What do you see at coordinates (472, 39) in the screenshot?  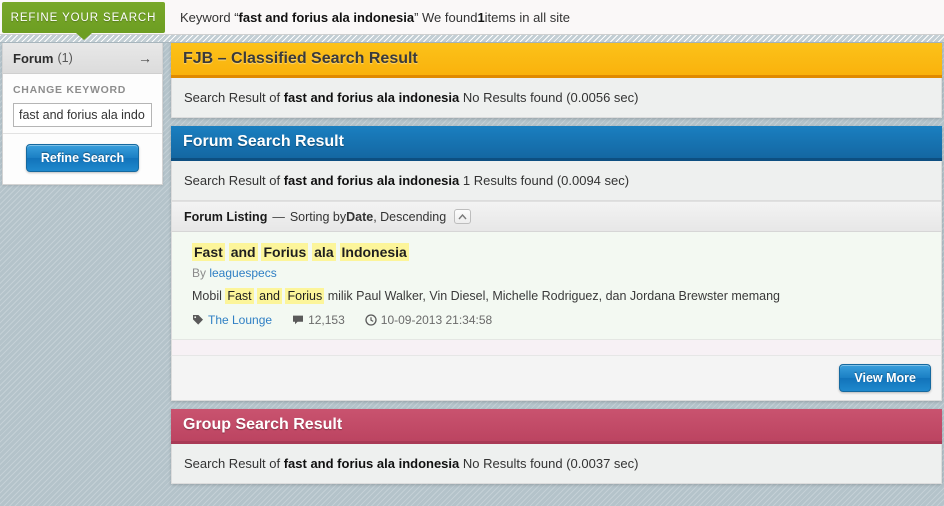 I see `stripe-divider` at bounding box center [472, 39].